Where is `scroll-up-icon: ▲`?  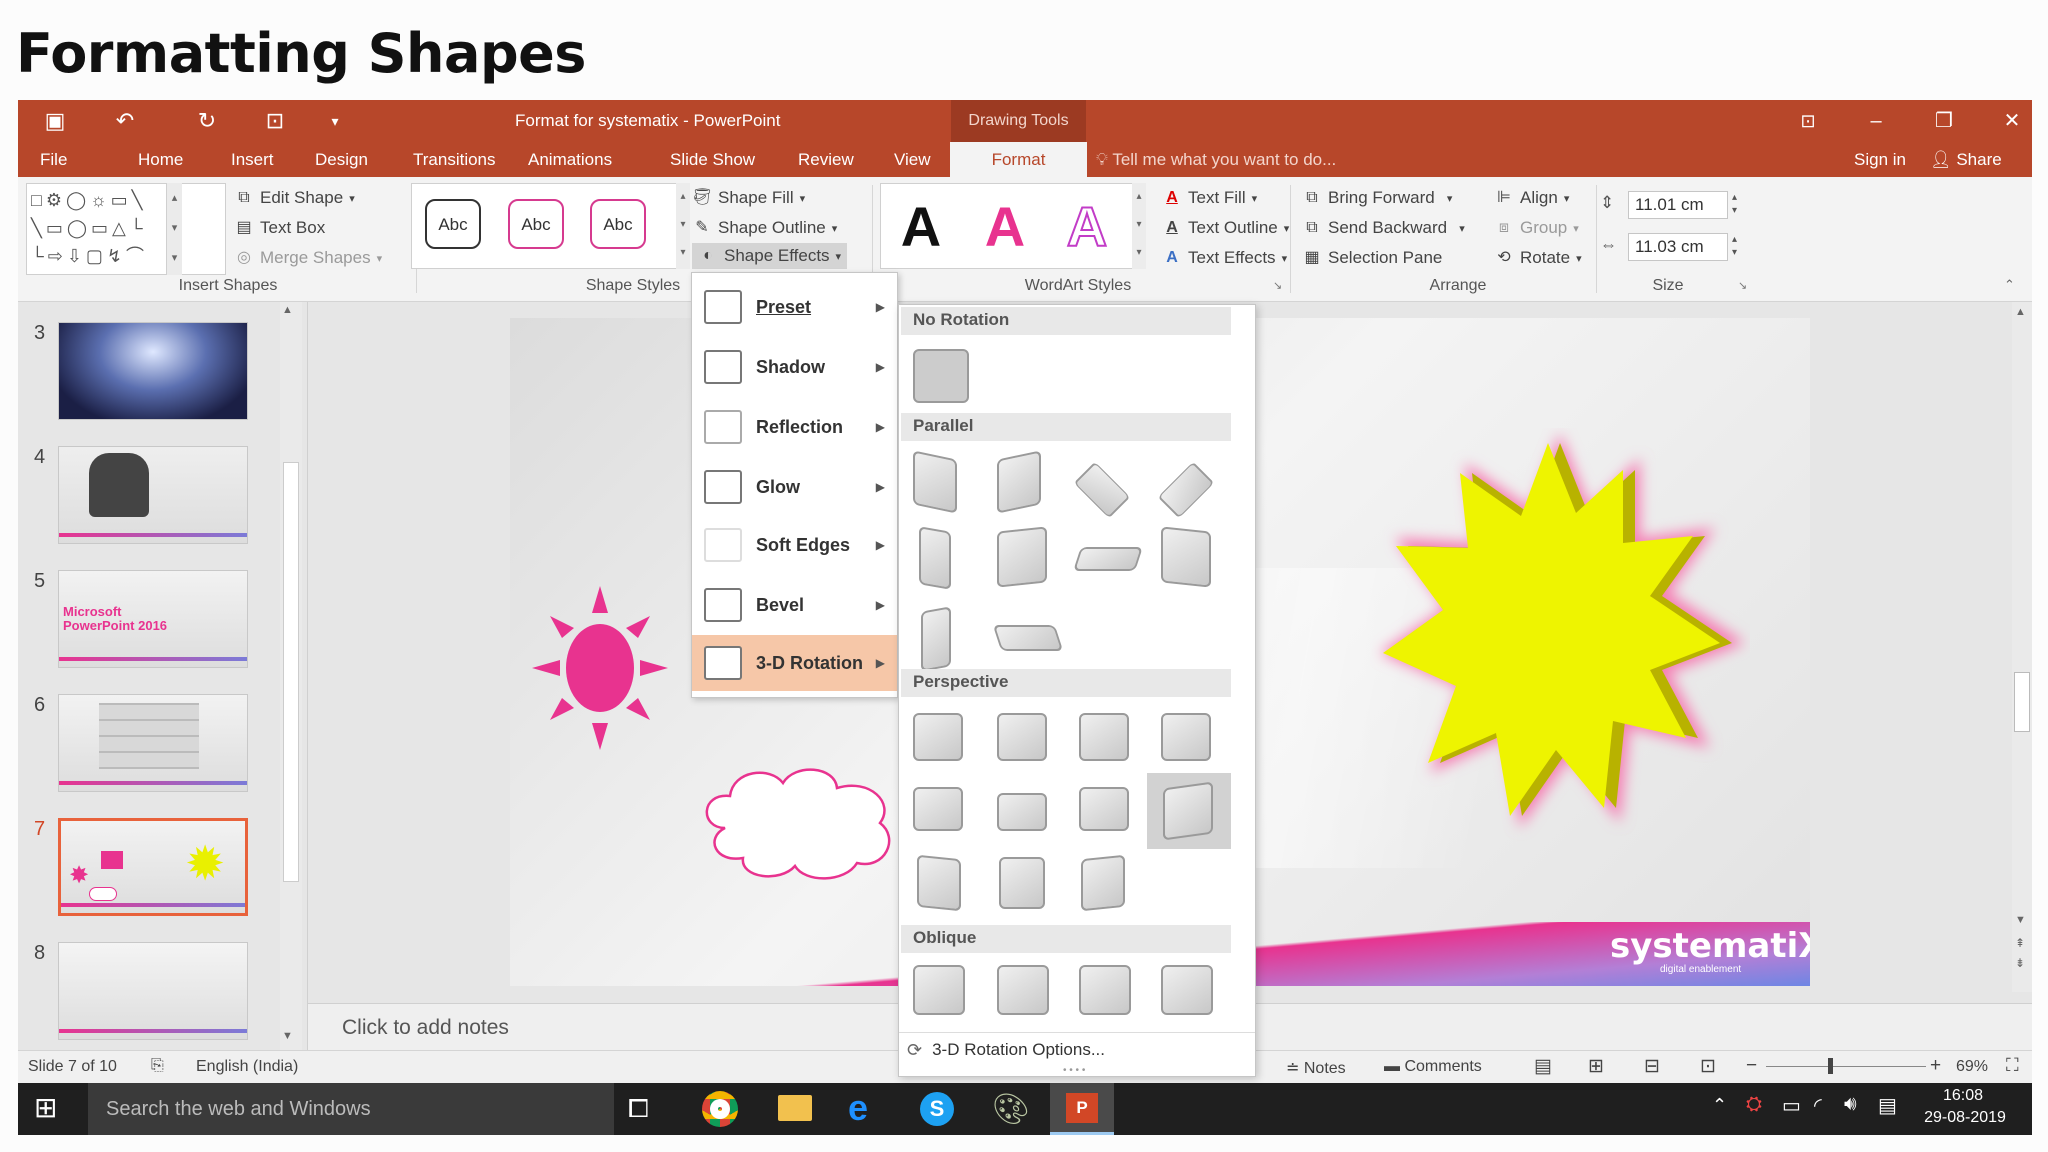
scroll-up-icon: ▲ is located at coordinates (287, 310).